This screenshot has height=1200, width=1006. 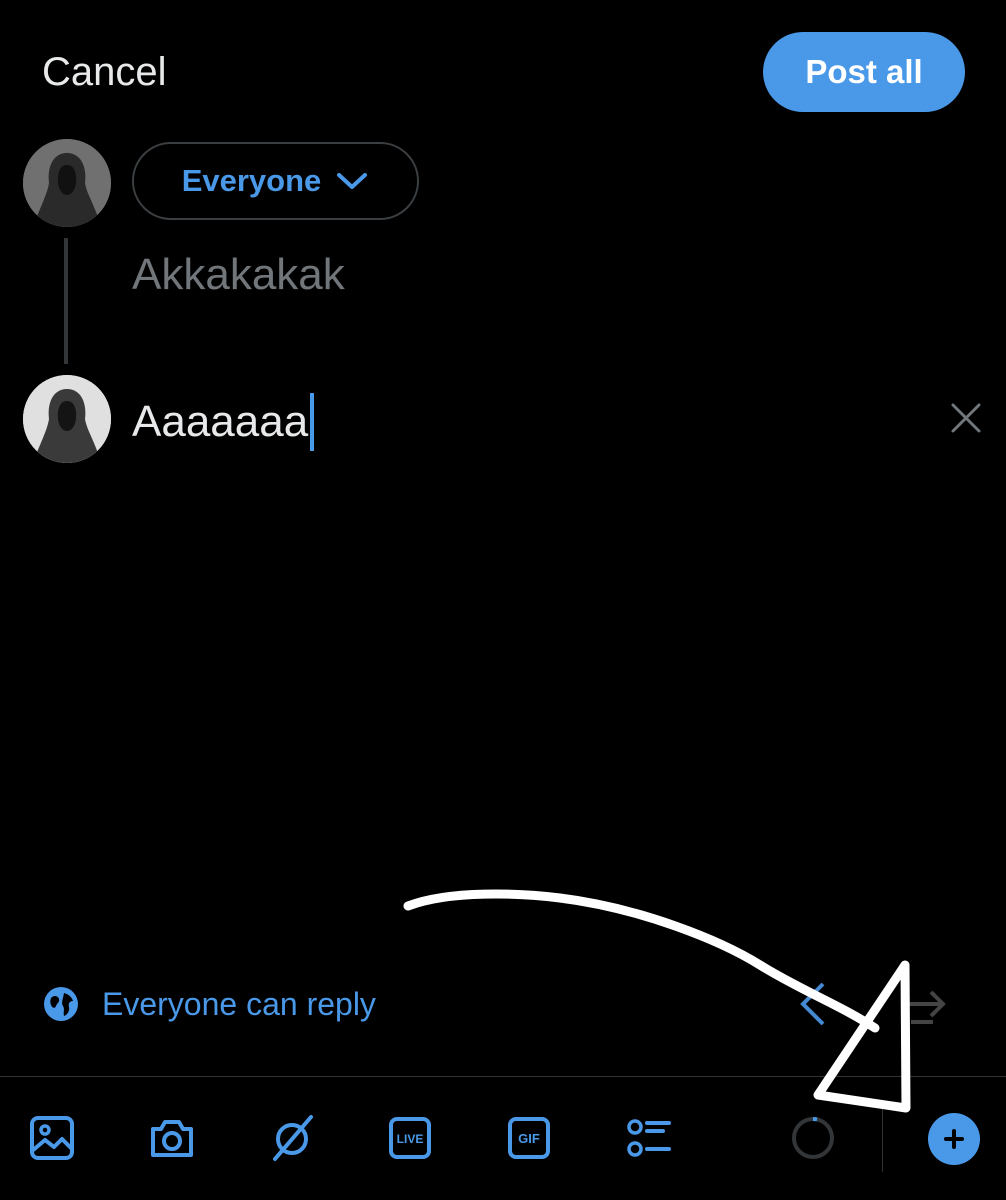 I want to click on grok-icon, so click(x=292, y=1138).